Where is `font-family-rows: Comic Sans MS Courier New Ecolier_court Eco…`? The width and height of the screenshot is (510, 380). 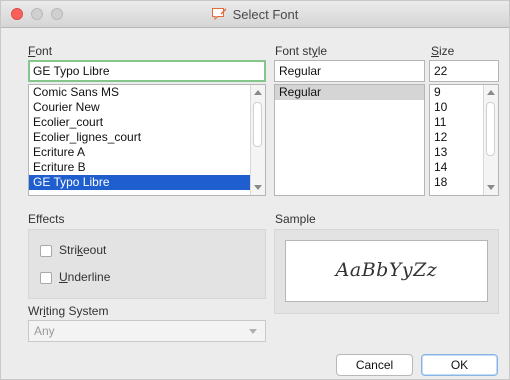
font-family-rows: Comic Sans MS Courier New Ecolier_court Eco… is located at coordinates (147, 137).